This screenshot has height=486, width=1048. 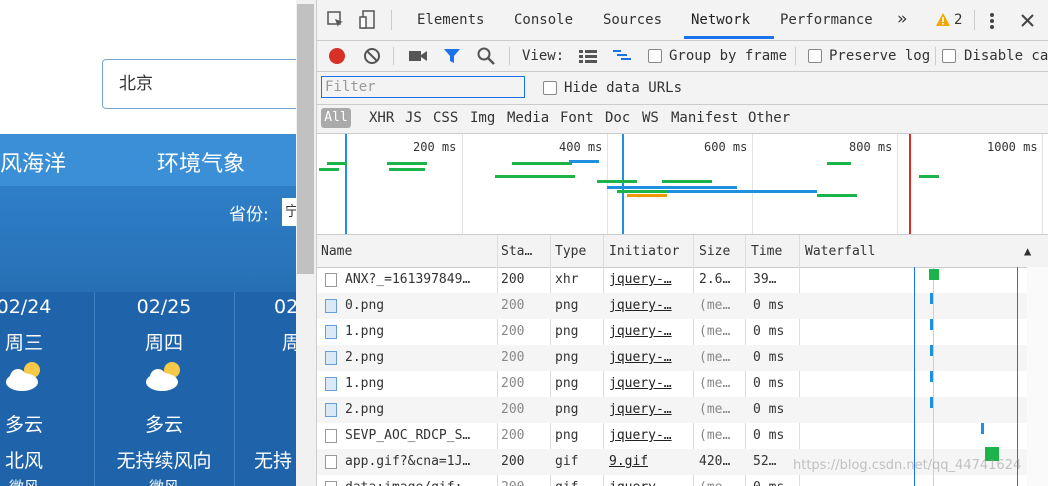 What do you see at coordinates (577, 118) in the screenshot?
I see `type-filter-font: Font` at bounding box center [577, 118].